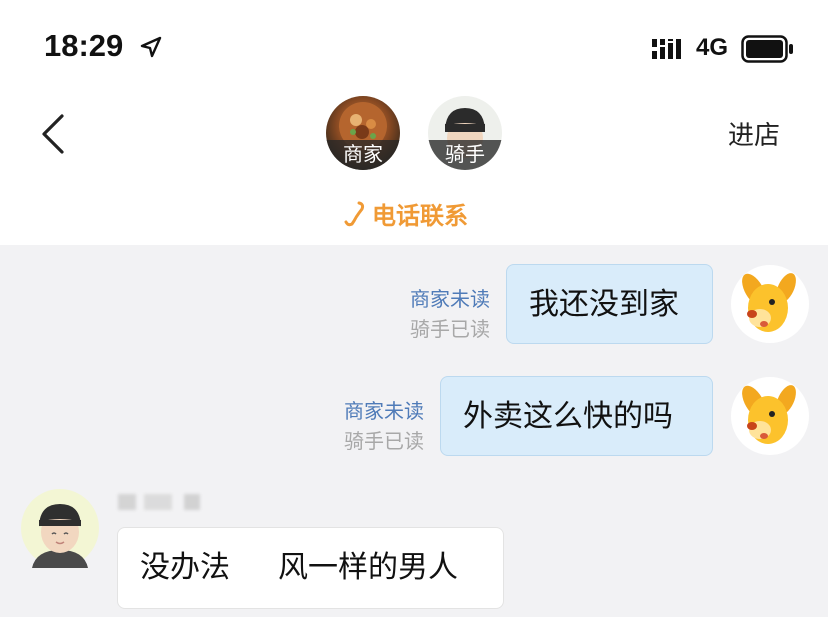  I want to click on message-text: 我还没到家, so click(604, 304).